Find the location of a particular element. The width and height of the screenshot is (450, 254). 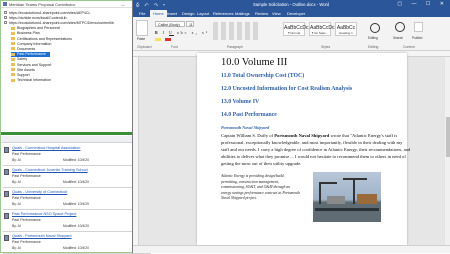

group-editing: Editing is located at coordinates (373, 47).